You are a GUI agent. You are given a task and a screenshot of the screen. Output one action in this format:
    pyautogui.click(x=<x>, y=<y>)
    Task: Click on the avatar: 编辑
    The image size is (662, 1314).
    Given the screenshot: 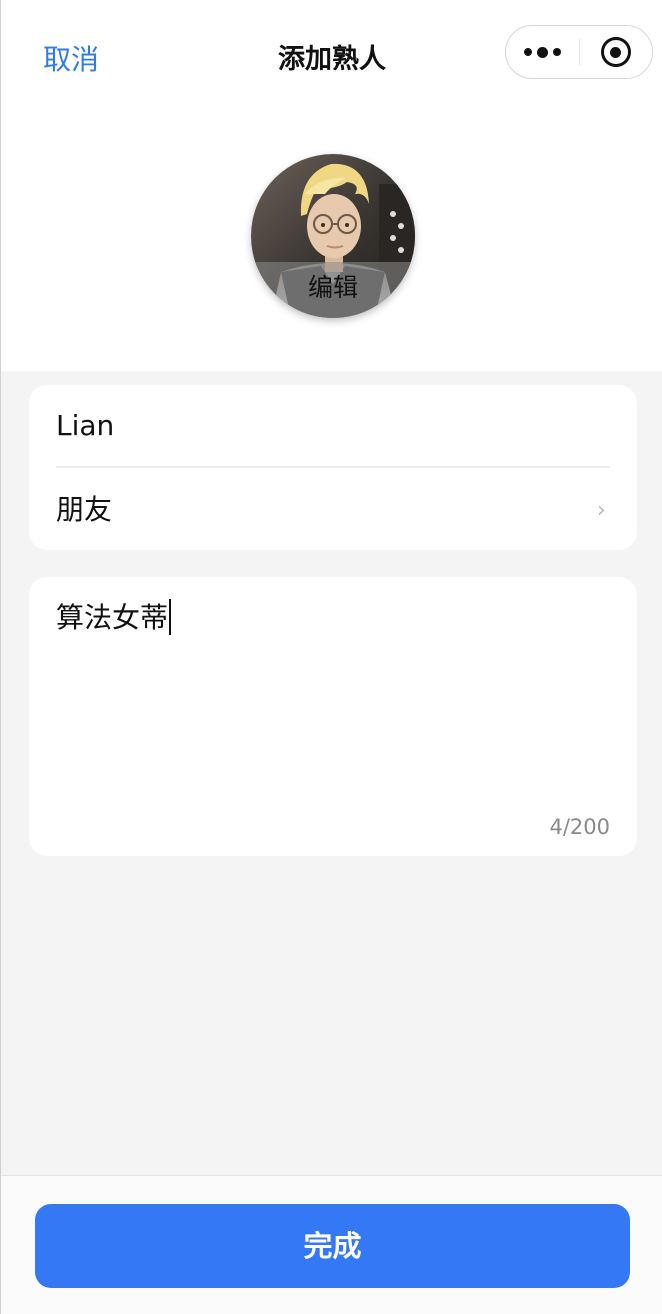 What is the action you would take?
    pyautogui.click(x=333, y=236)
    